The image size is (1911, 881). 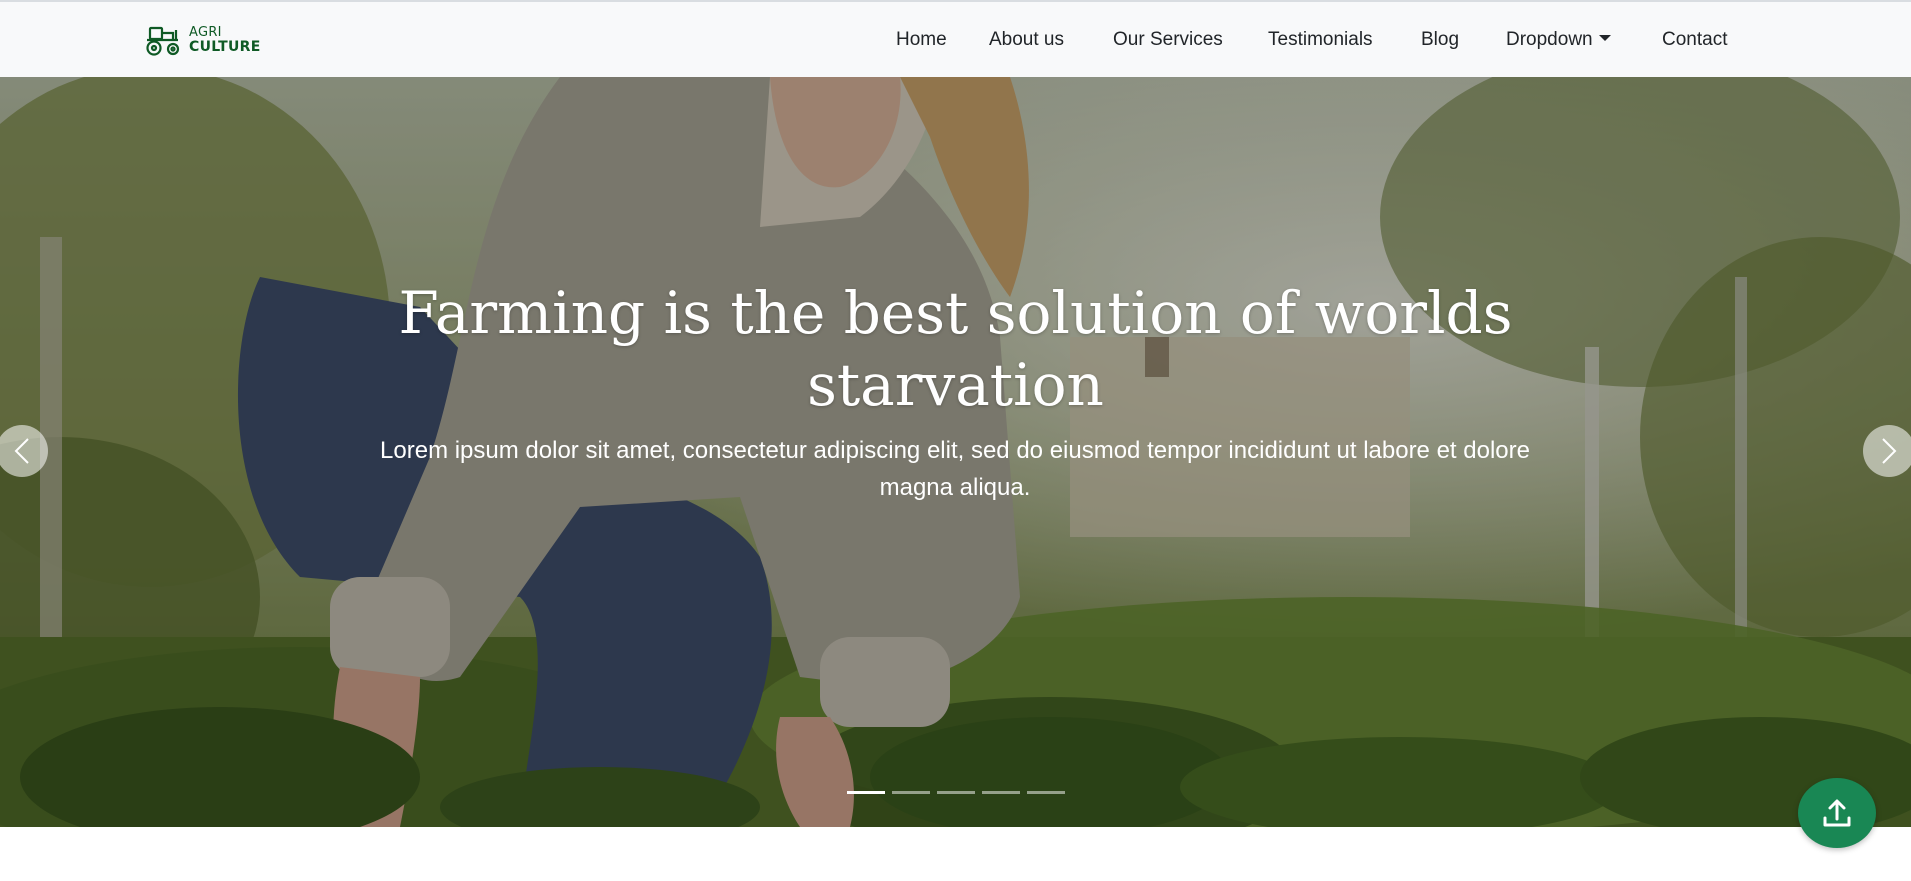 What do you see at coordinates (1440, 40) in the screenshot?
I see `nav-blog-link: Blog` at bounding box center [1440, 40].